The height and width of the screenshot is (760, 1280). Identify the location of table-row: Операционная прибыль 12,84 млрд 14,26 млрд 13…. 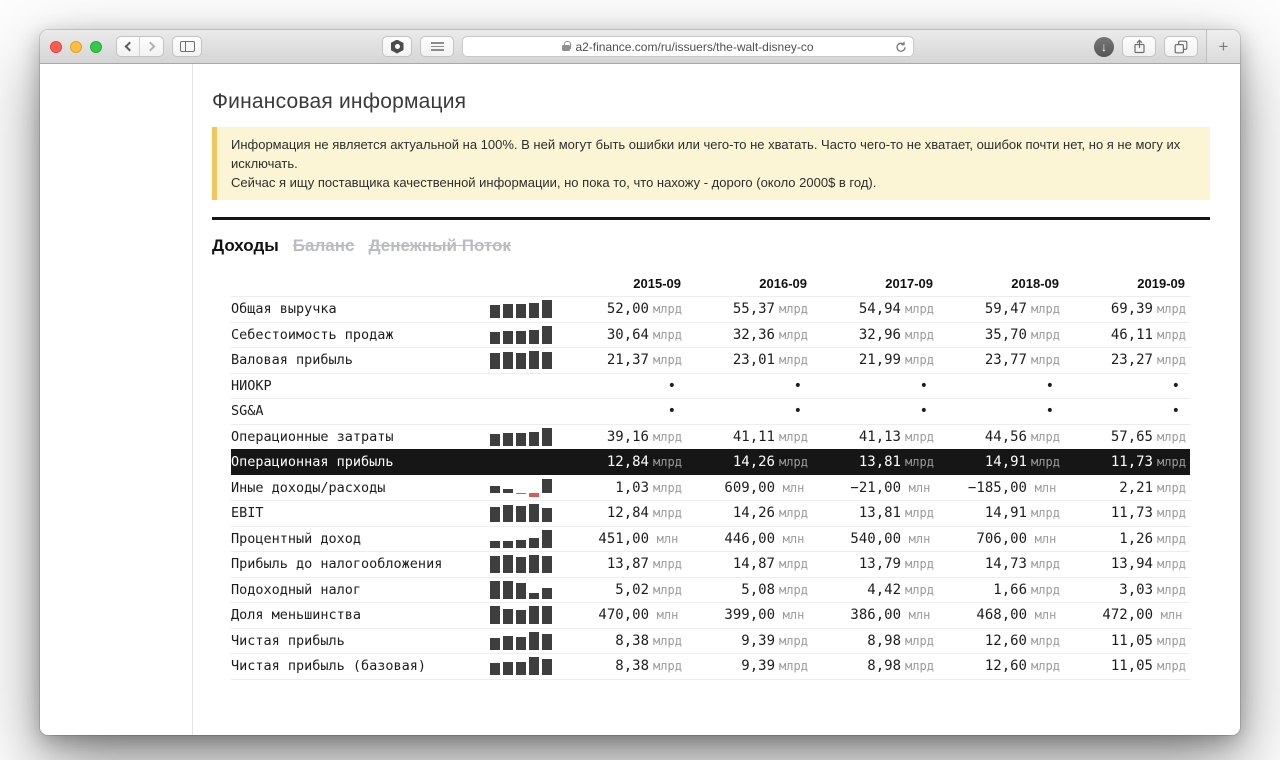
(710, 462).